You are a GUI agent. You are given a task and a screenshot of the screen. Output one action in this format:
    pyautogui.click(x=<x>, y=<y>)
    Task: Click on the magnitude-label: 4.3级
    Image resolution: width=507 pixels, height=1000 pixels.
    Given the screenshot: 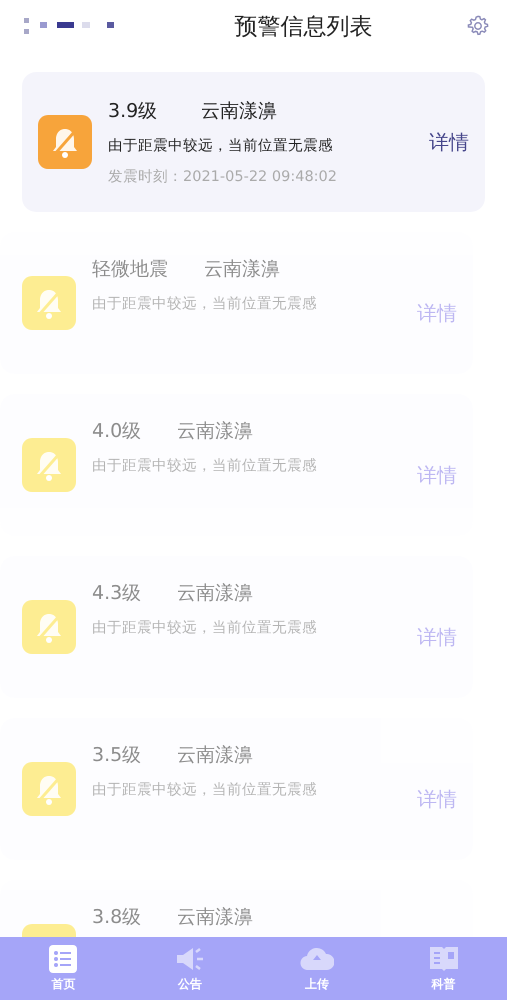 What is the action you would take?
    pyautogui.click(x=117, y=593)
    